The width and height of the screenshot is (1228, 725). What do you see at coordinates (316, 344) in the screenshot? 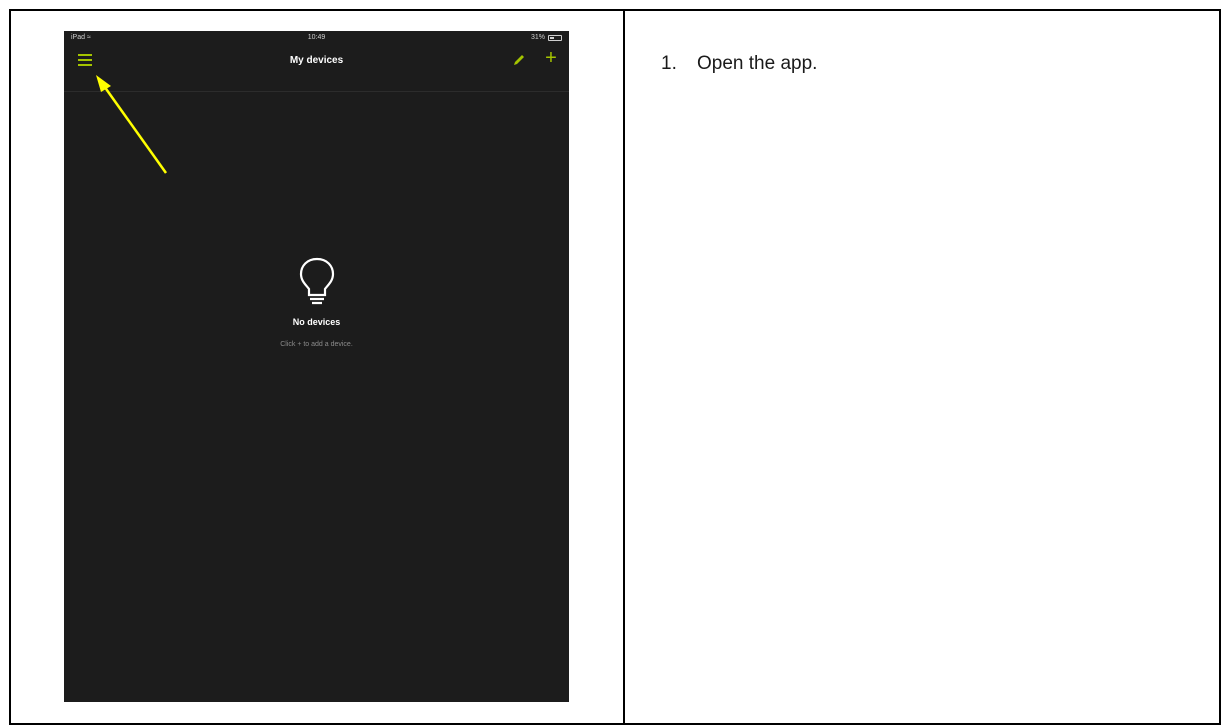
I see `empty-state-hint: Click + to add a device.` at bounding box center [316, 344].